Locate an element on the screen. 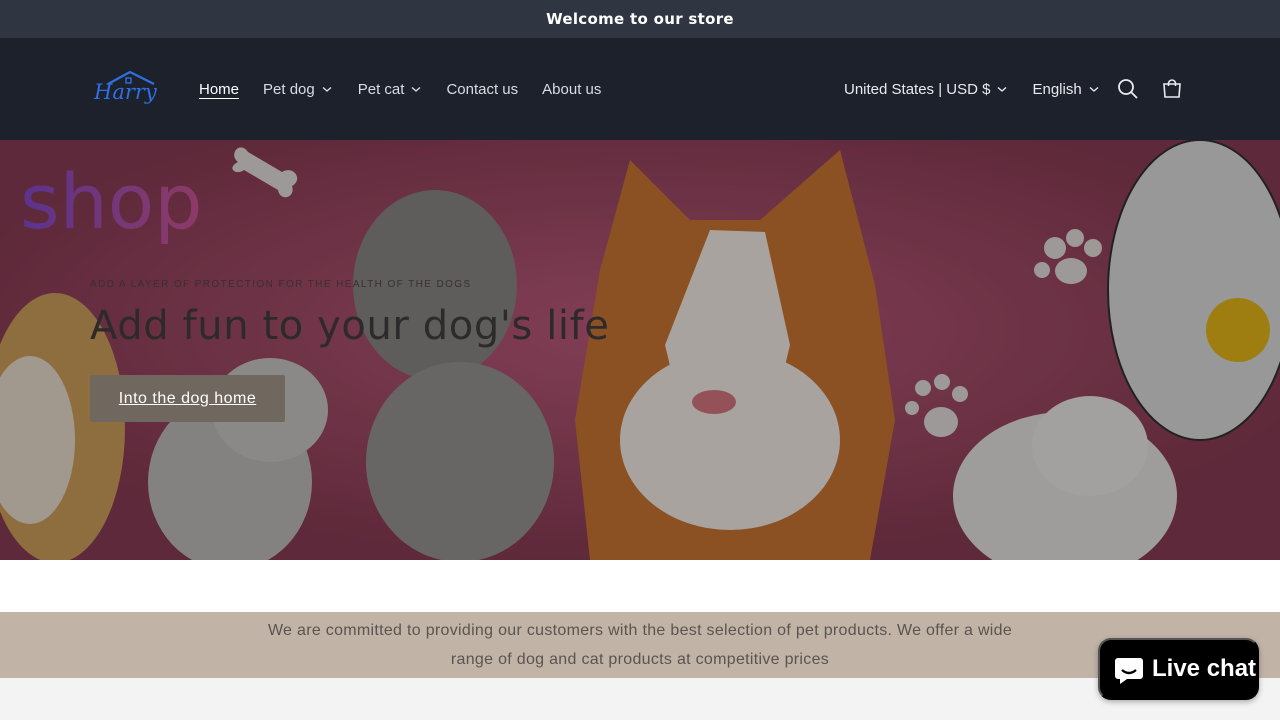 The width and height of the screenshot is (1280, 720). nav-item-pet-cat: Pet cat is located at coordinates (390, 89).